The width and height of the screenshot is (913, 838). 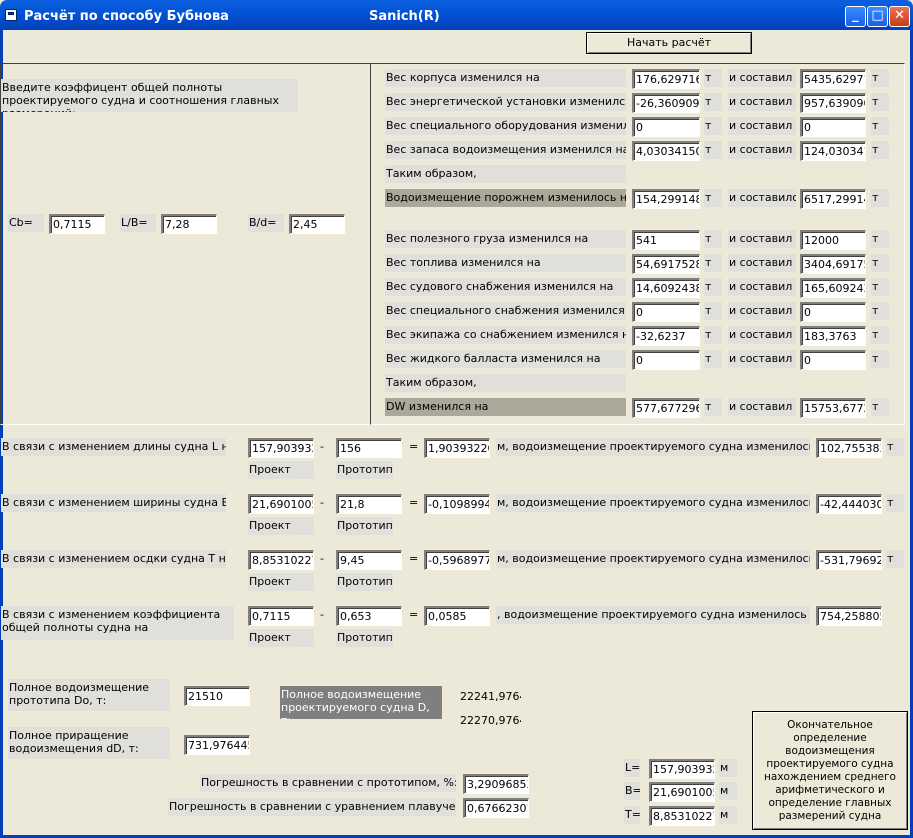 I want to click on weight-fuel-change: 54,69175287, so click(x=666, y=264).